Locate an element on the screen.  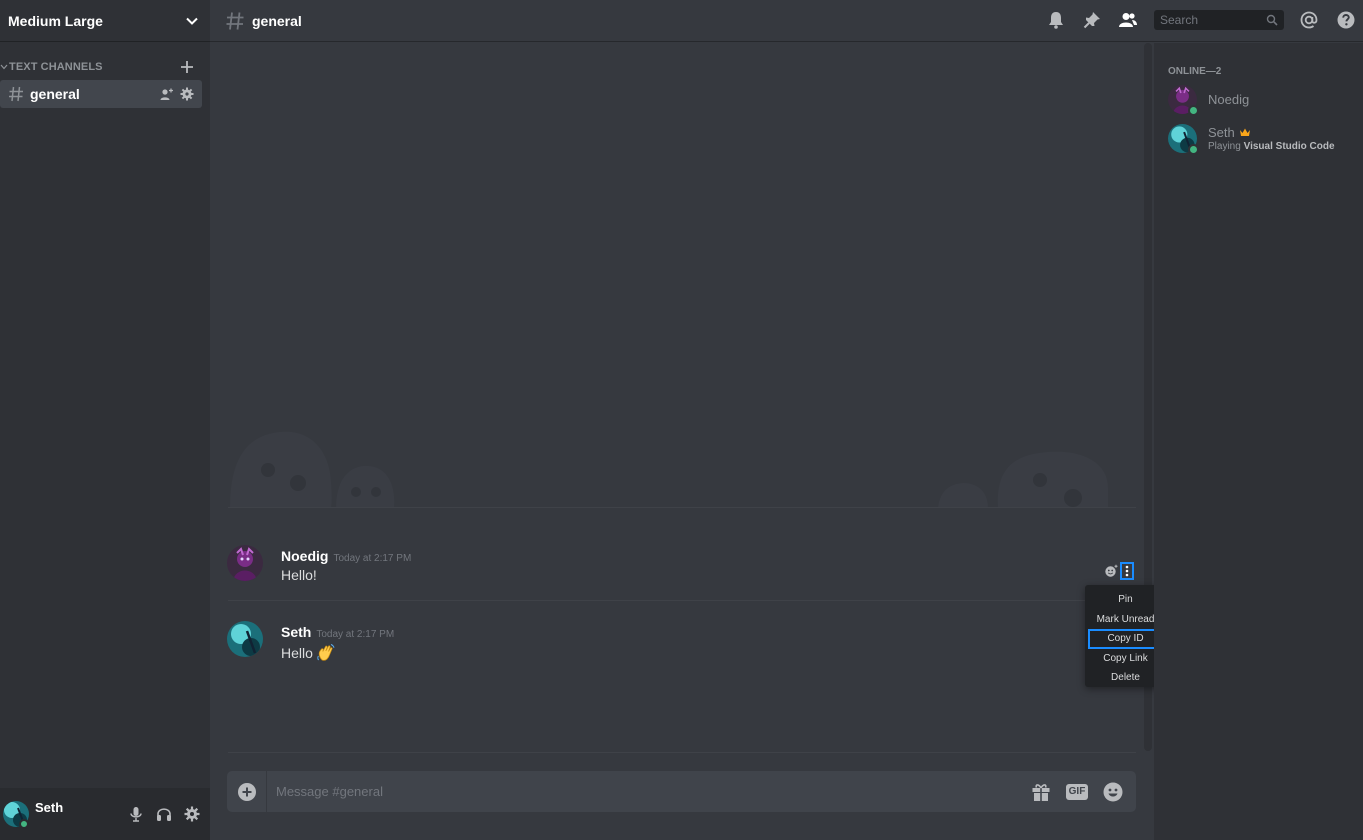
message-author: Noedig is located at coordinates (304, 556).